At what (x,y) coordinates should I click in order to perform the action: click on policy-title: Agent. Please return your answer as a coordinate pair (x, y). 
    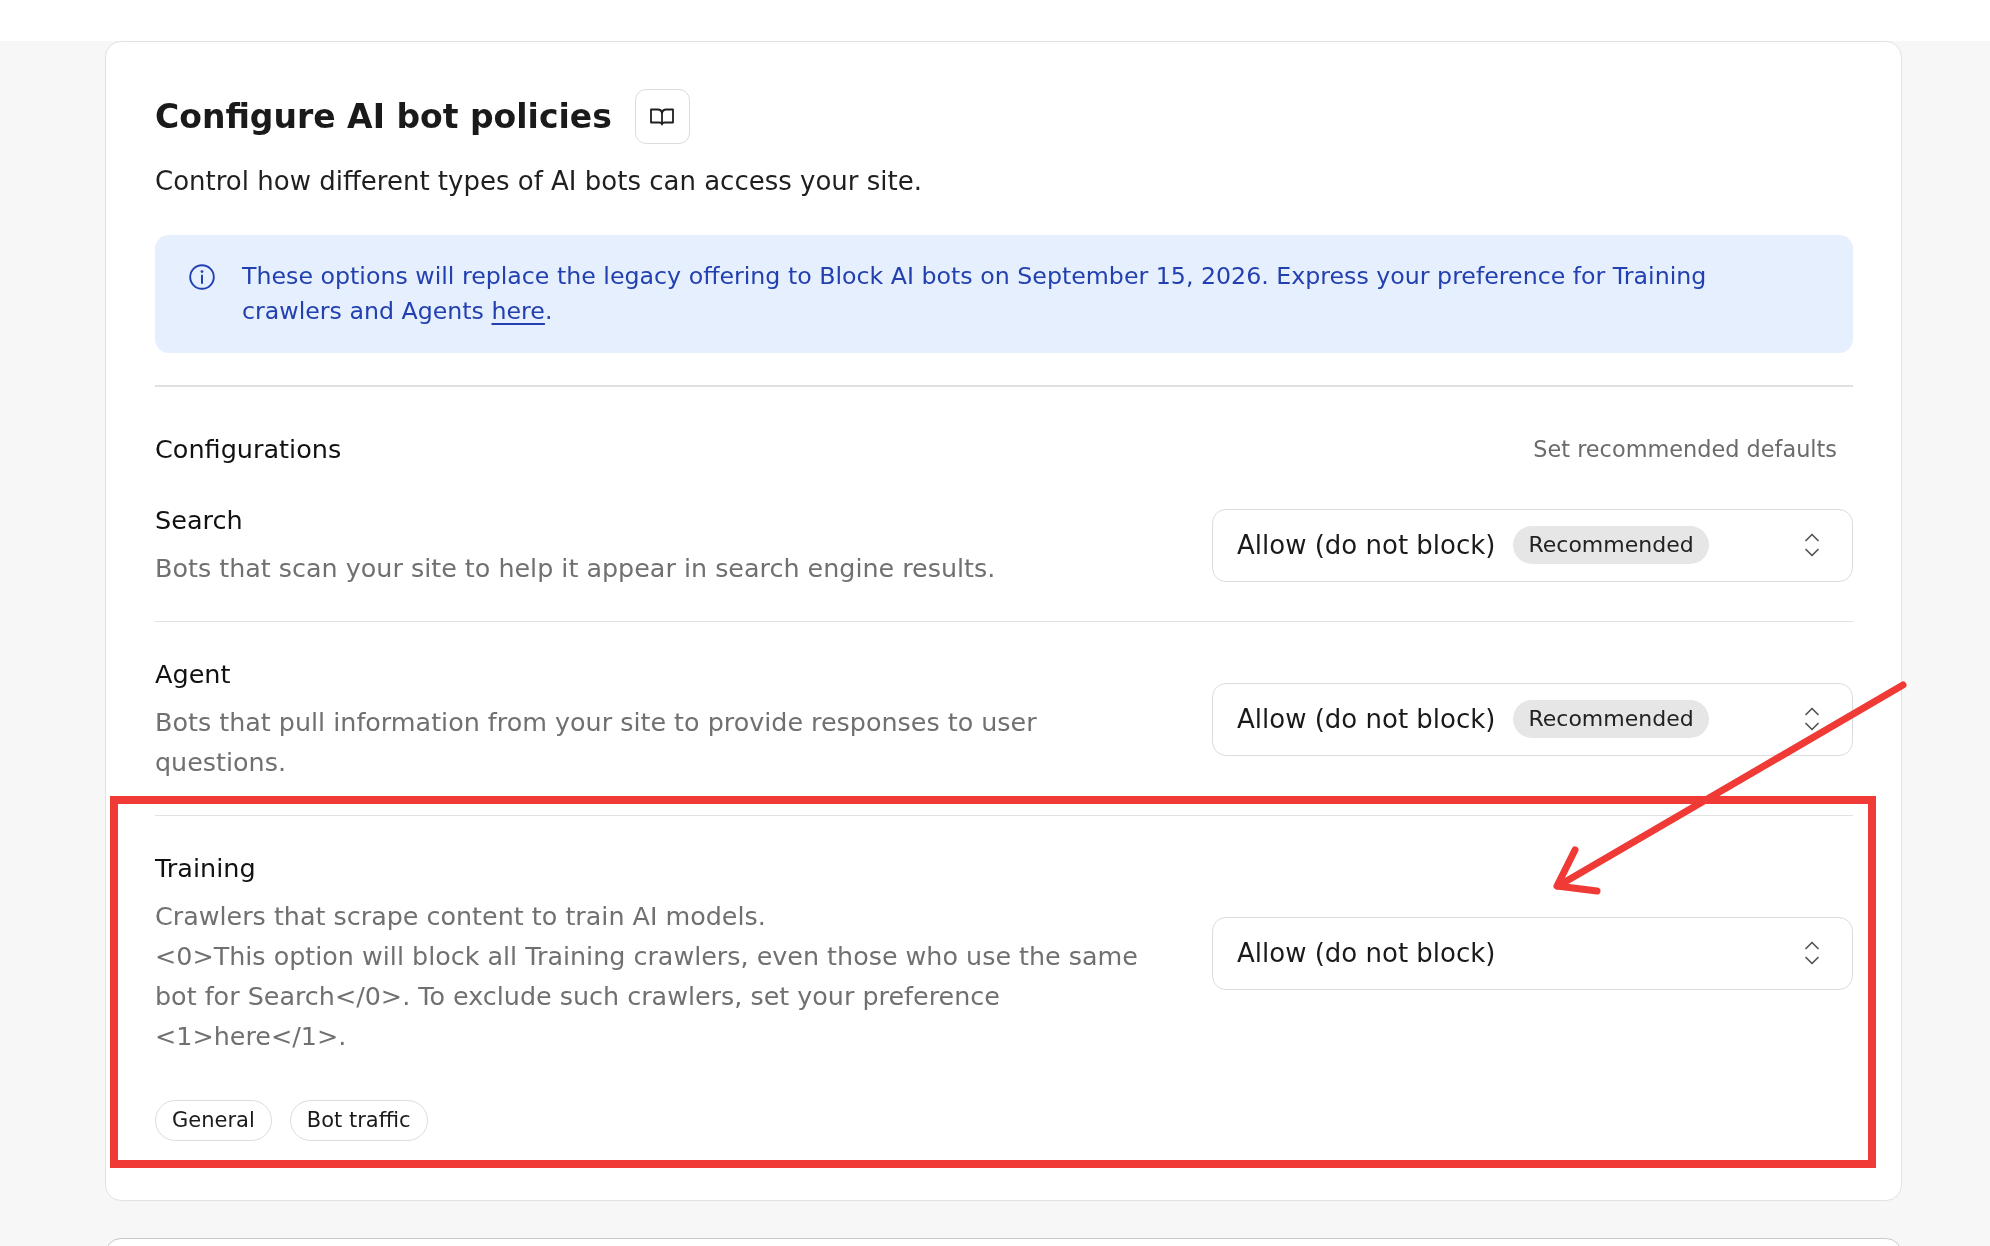
    Looking at the image, I should click on (193, 674).